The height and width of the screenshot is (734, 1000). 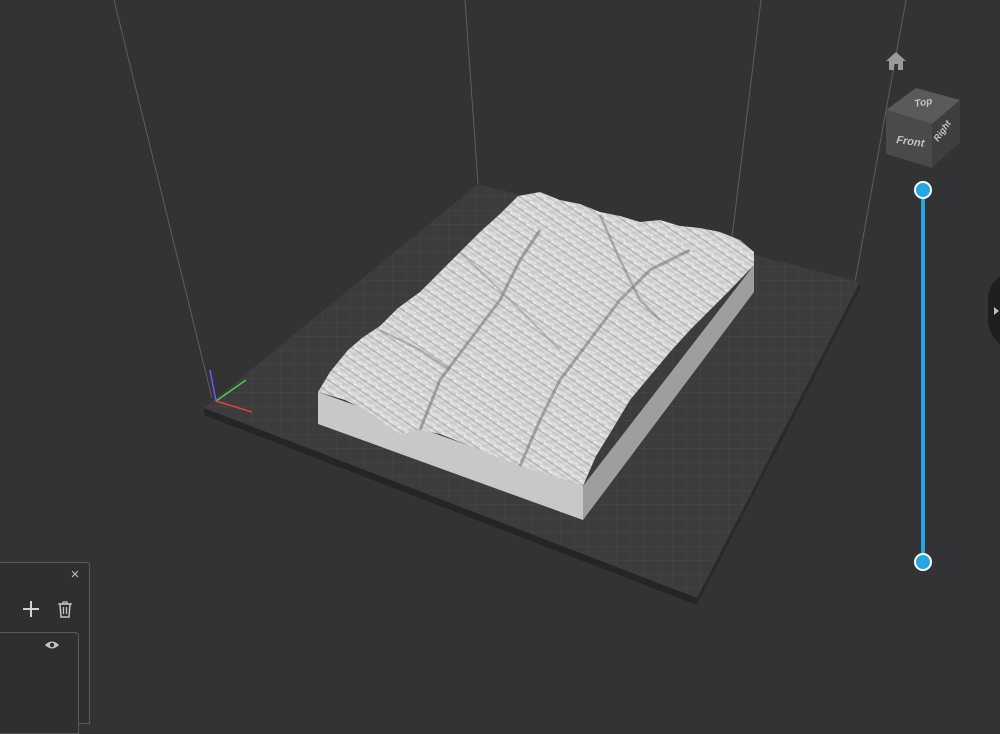 I want to click on objects-panel: ×, so click(x=45, y=648).